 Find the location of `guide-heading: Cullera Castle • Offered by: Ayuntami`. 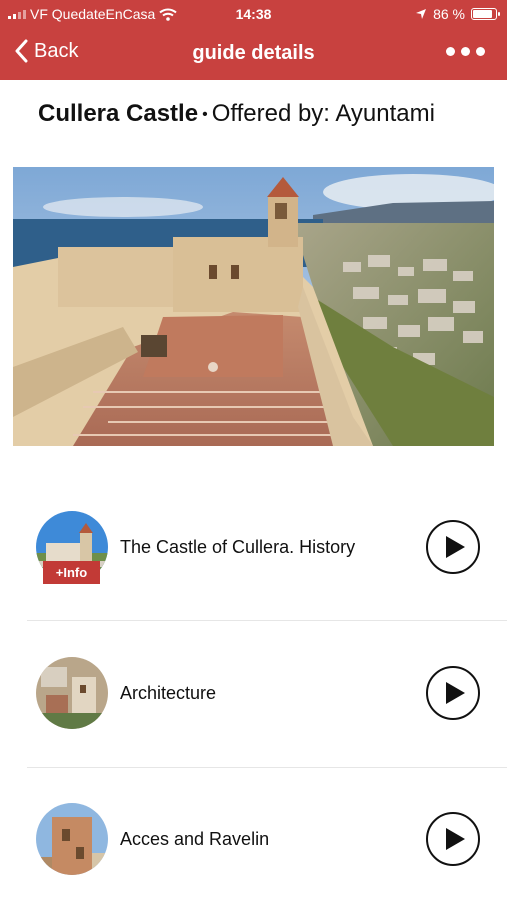

guide-heading: Cullera Castle • Offered by: Ayuntami is located at coordinates (256, 116).